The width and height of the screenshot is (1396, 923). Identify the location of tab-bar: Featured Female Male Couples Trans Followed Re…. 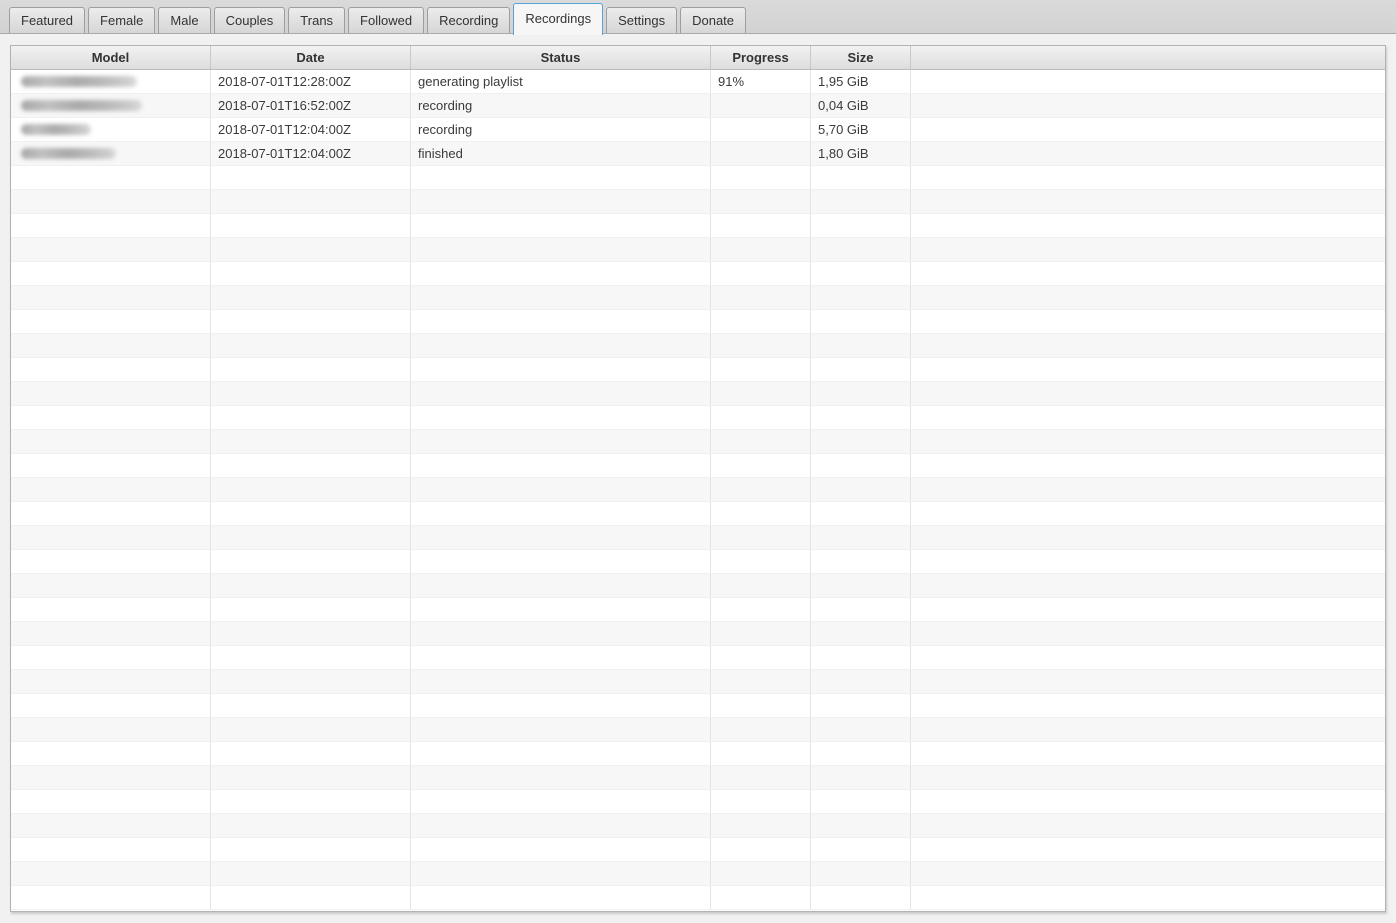
(698, 17).